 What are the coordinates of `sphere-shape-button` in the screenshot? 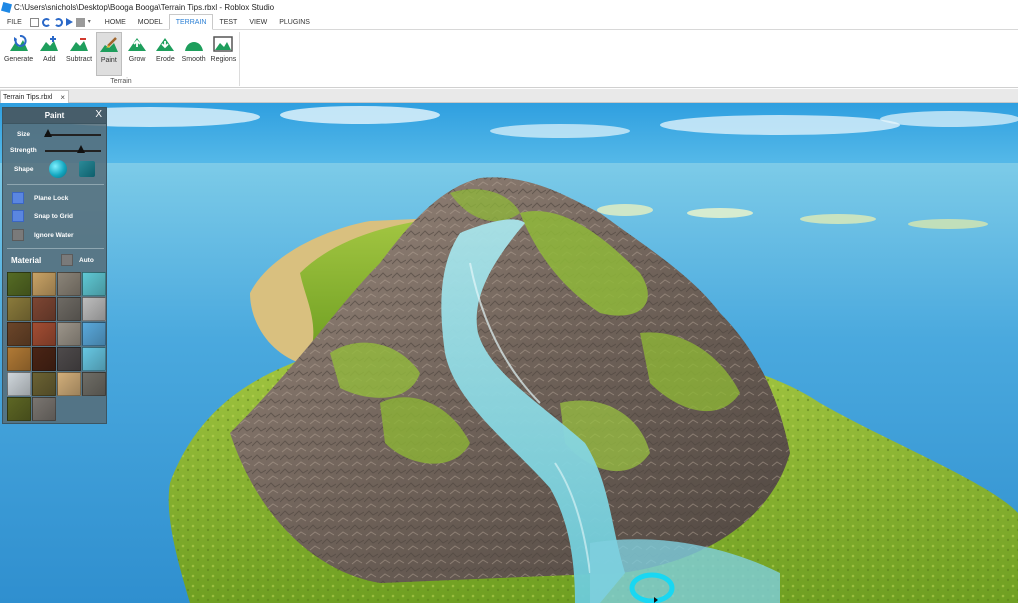 It's located at (58, 169).